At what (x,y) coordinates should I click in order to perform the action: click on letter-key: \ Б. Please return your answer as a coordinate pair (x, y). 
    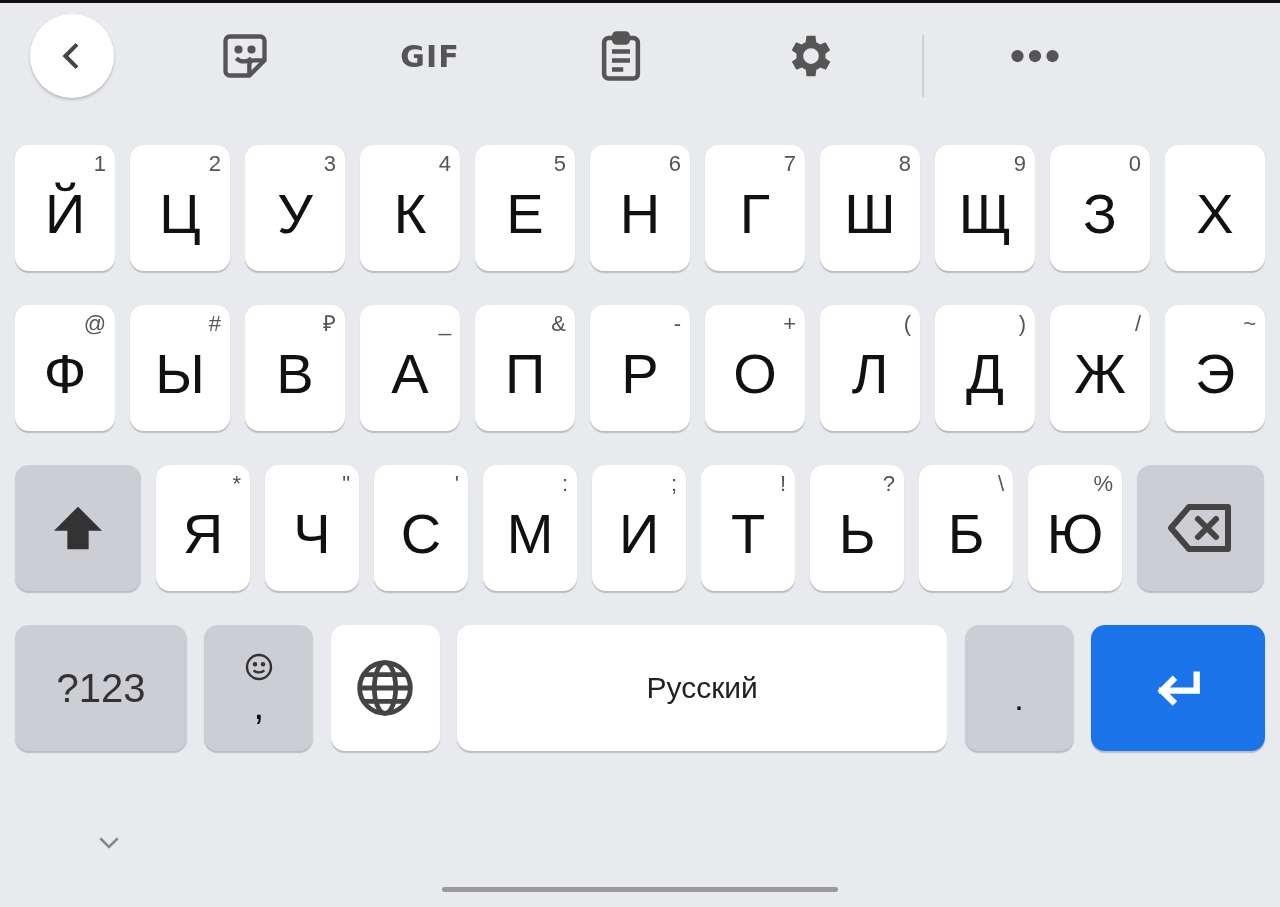
    Looking at the image, I should click on (966, 528).